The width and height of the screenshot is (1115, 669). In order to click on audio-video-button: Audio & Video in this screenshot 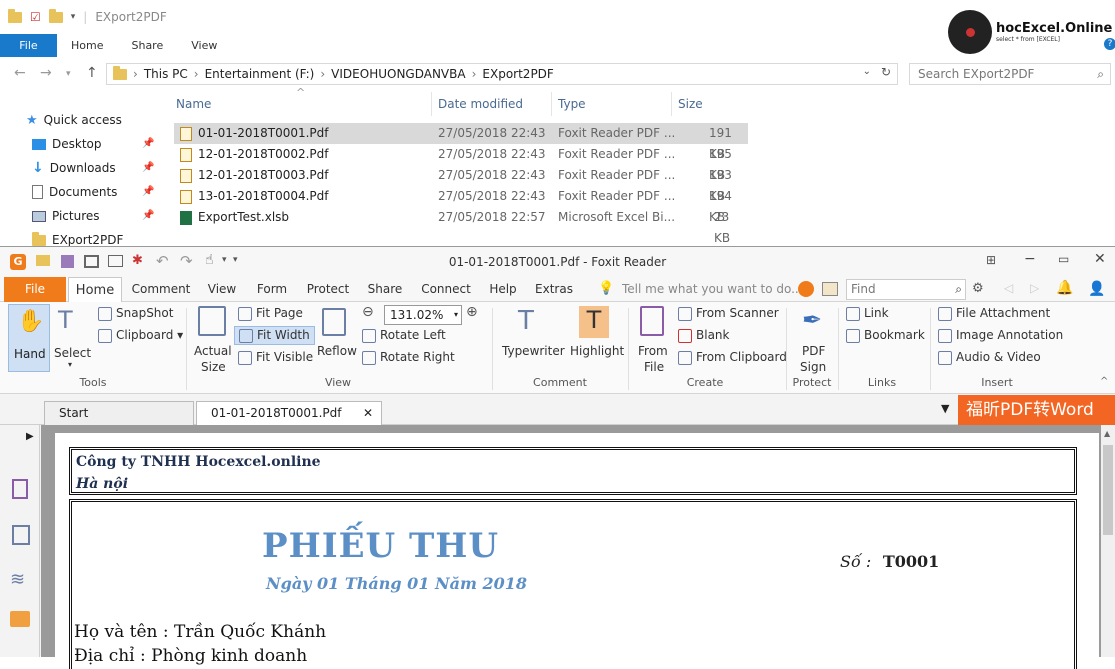, I will do `click(989, 357)`.